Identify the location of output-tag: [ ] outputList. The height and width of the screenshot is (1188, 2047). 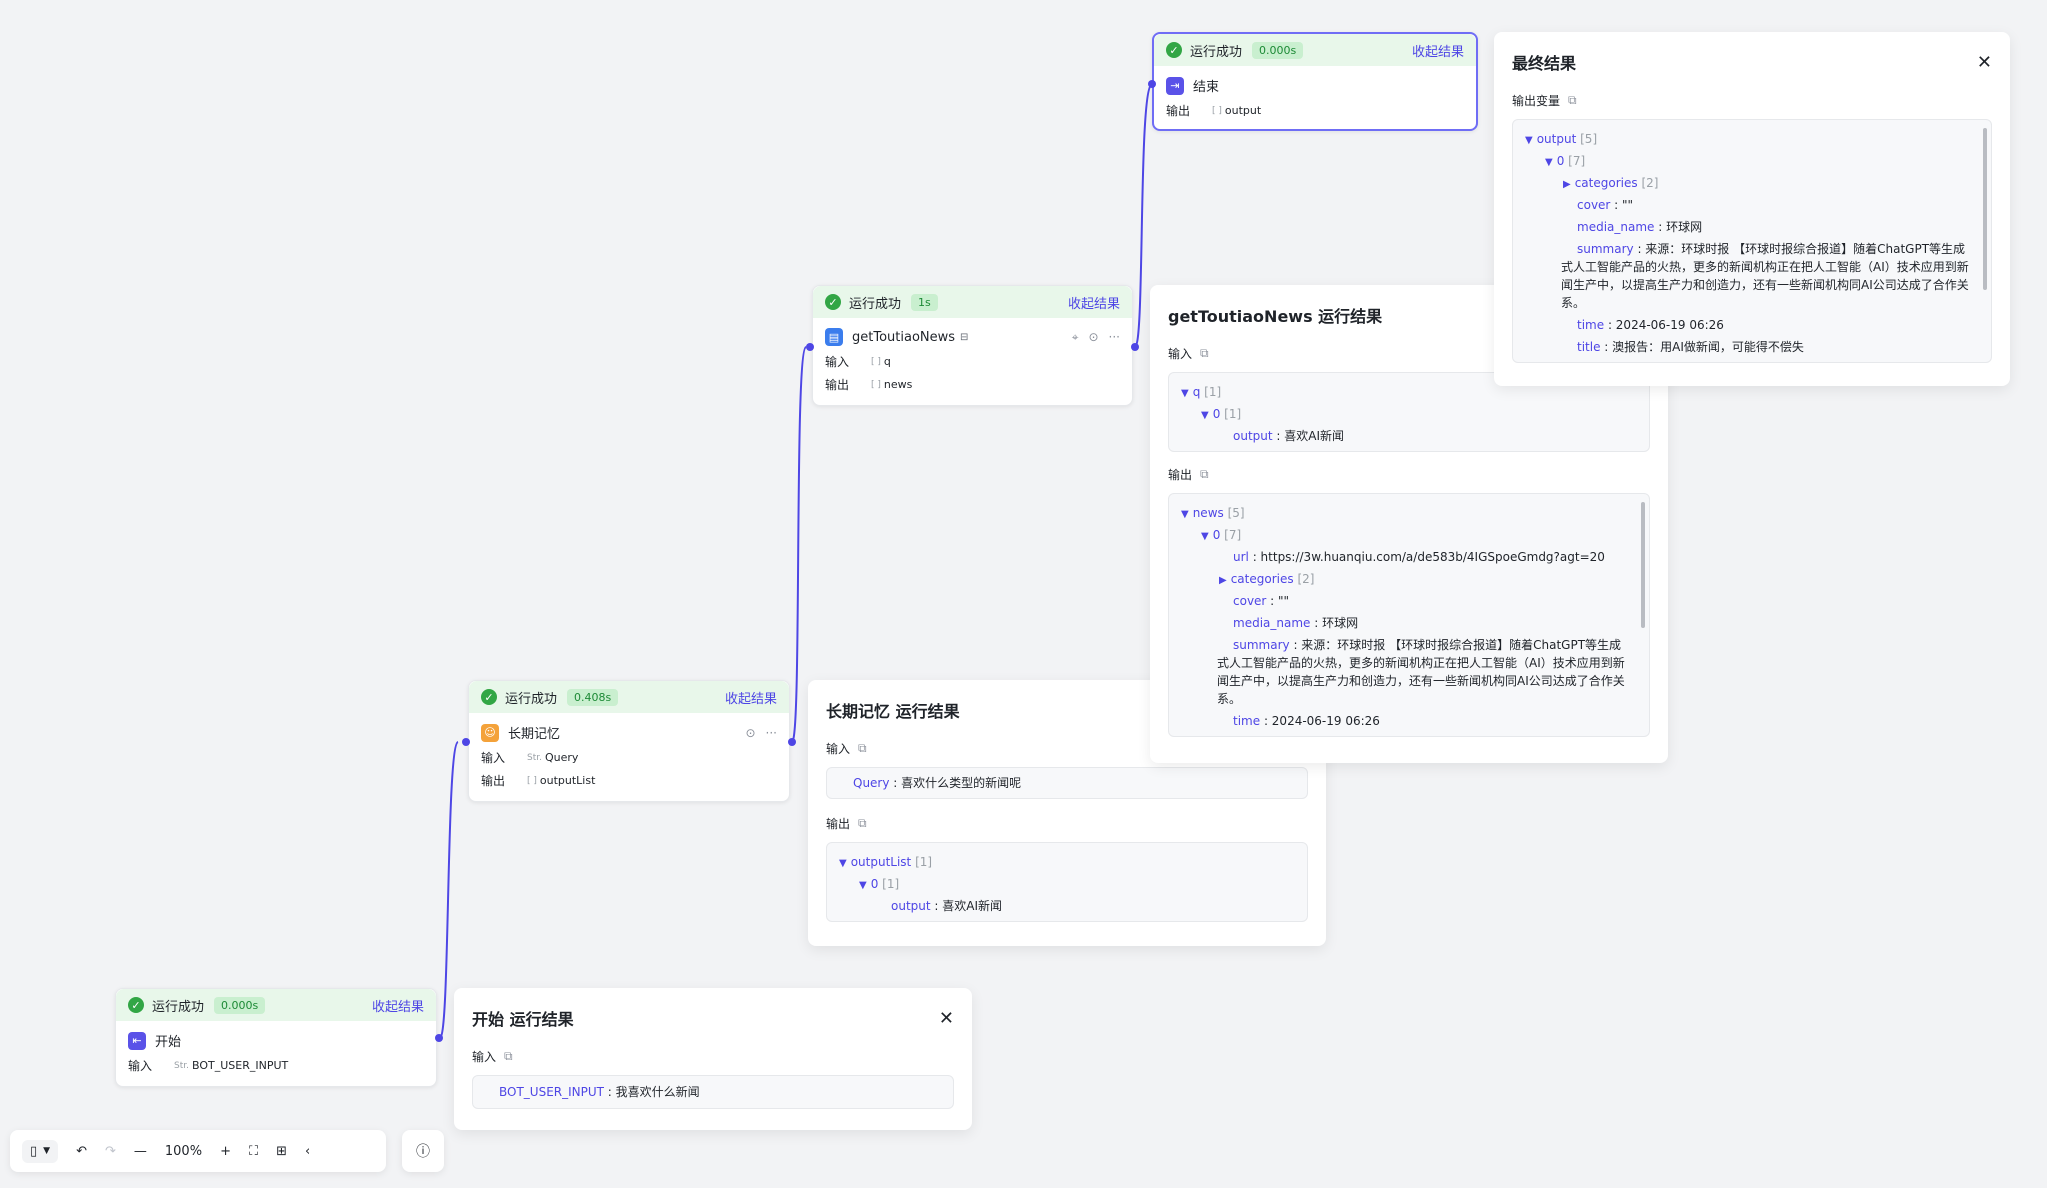
(561, 780).